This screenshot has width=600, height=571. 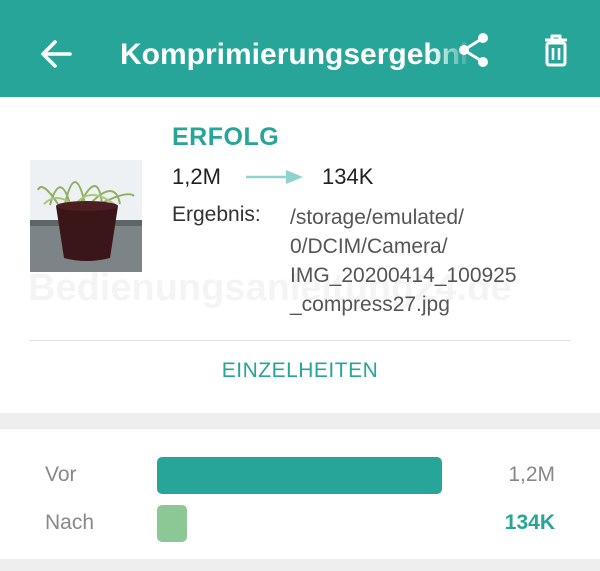 I want to click on result-label: Ergebnis:, so click(x=216, y=214).